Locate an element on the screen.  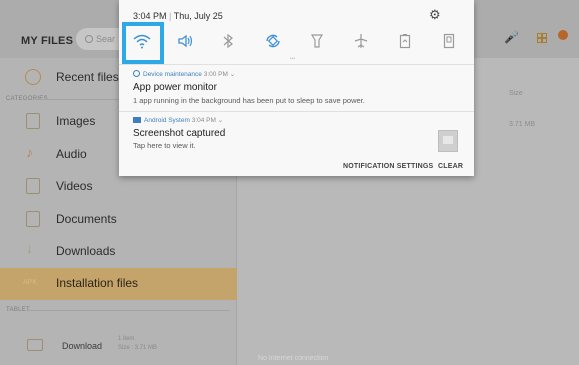
grid-view-icon is located at coordinates (542, 38).